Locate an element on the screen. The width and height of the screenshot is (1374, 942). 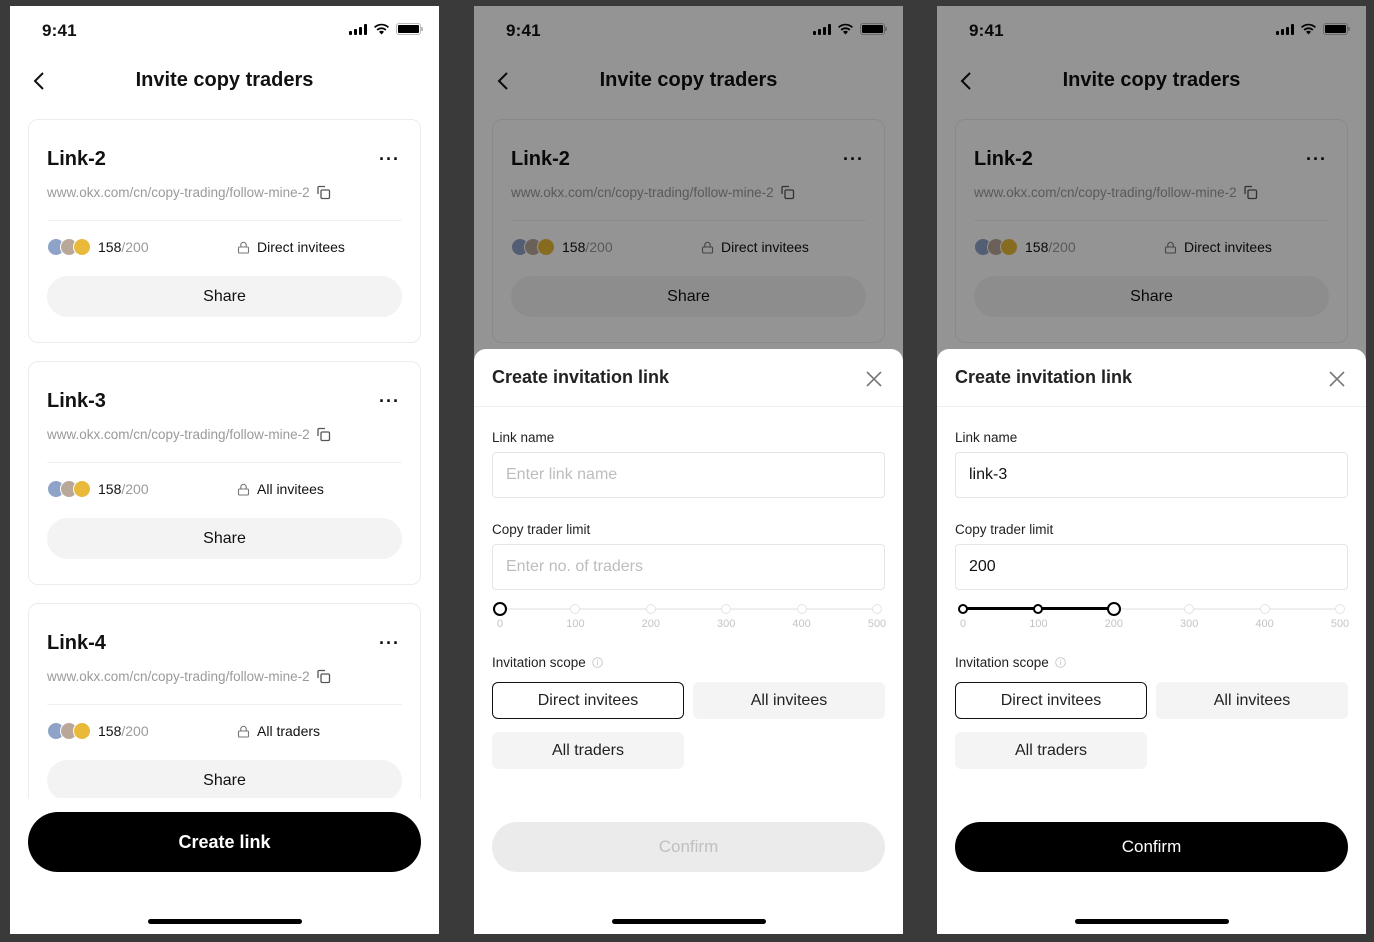
link-scope: Direct invitees is located at coordinates (291, 247).